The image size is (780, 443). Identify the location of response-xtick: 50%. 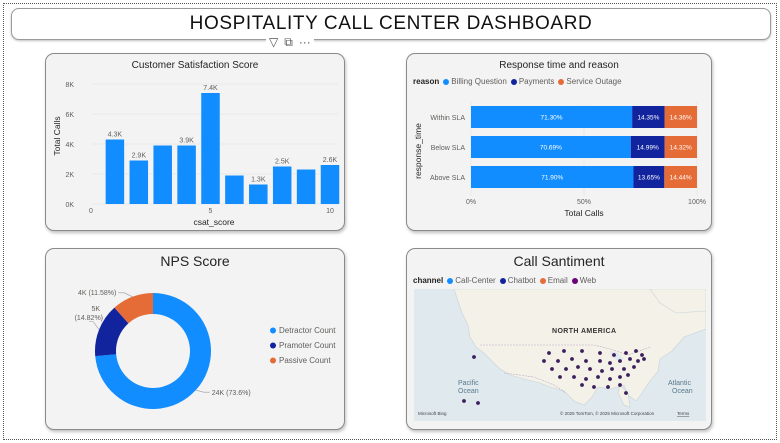
(584, 202).